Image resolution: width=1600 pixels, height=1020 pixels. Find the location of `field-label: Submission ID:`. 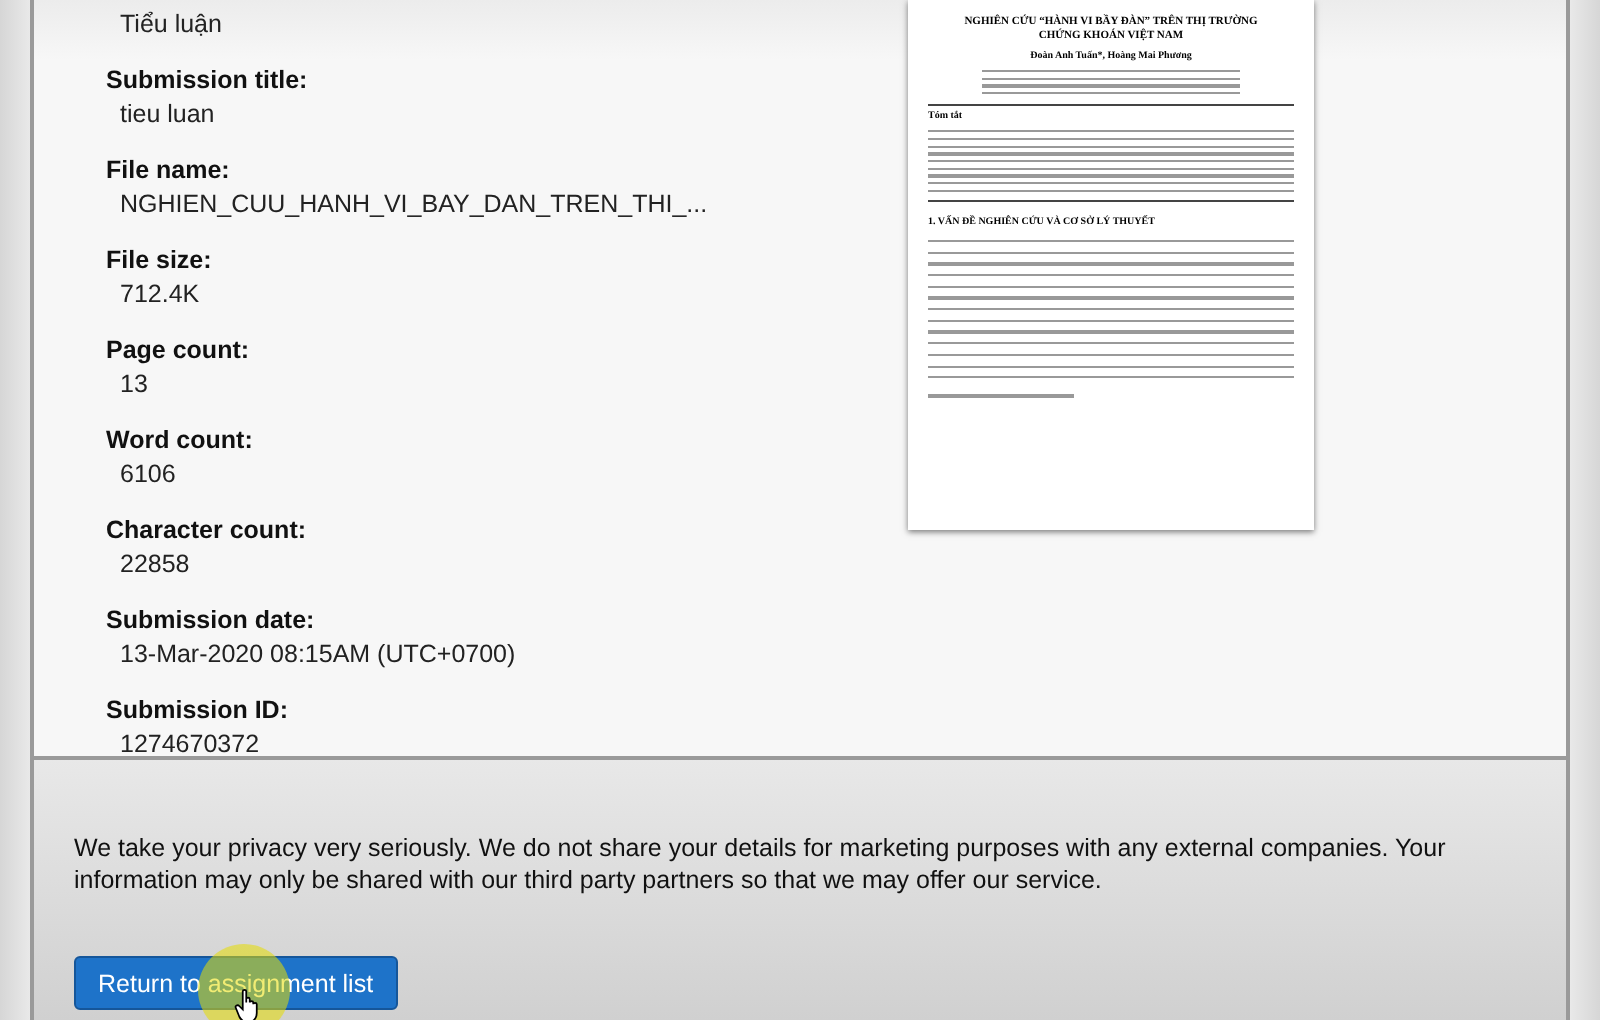

field-label: Submission ID: is located at coordinates (198, 710).